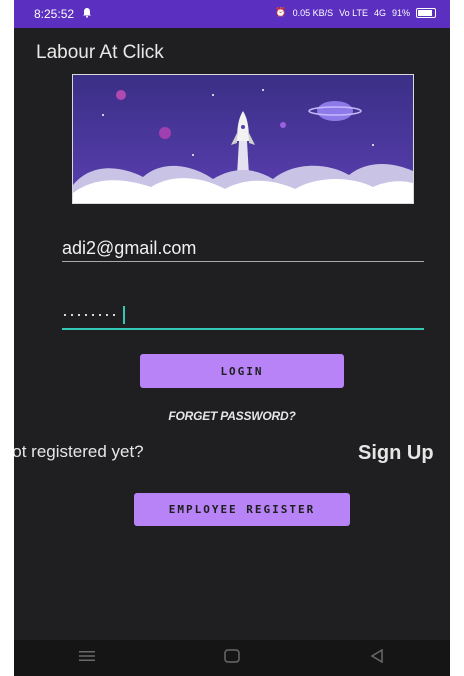 This screenshot has height=676, width=464. Describe the element at coordinates (90, 314) in the screenshot. I see `password-value: ········` at that location.